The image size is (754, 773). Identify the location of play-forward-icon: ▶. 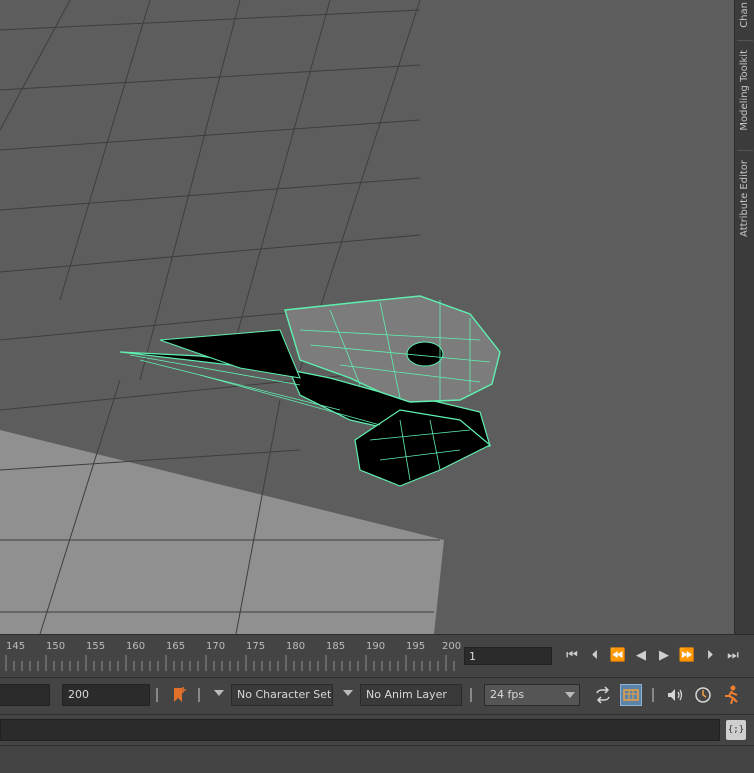
(664, 656).